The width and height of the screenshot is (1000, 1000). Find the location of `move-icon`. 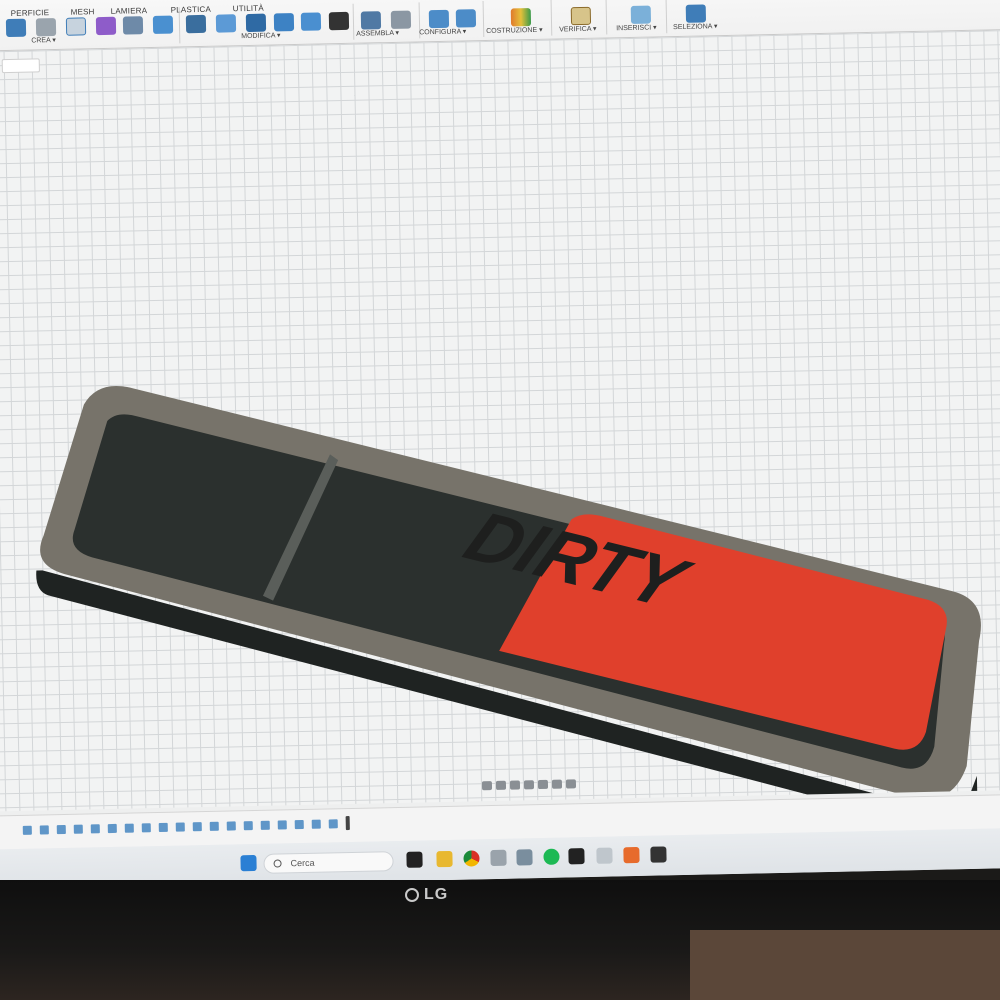

move-icon is located at coordinates (339, 21).